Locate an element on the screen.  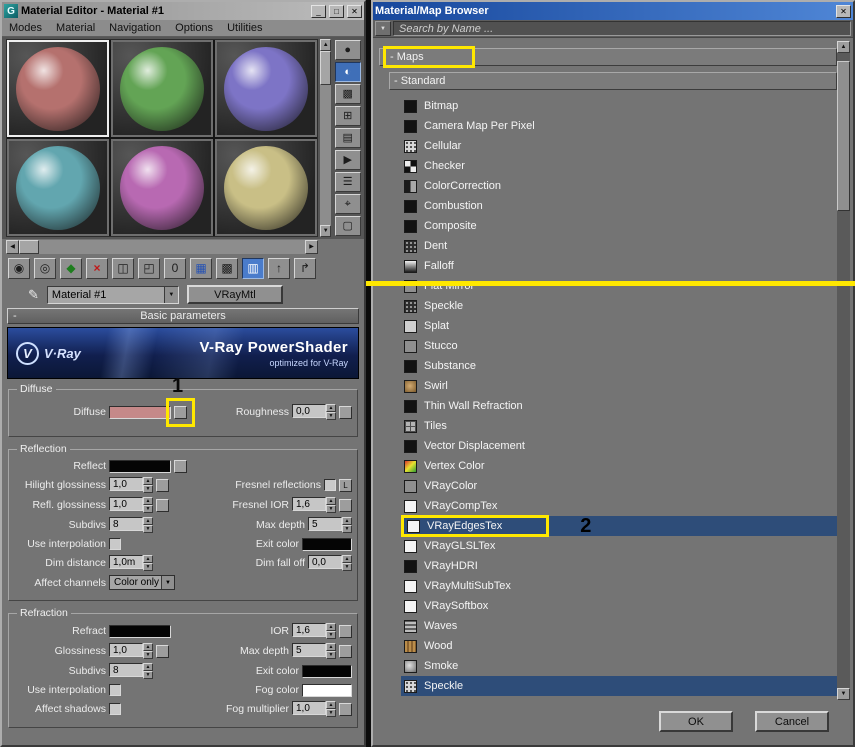
menu-navigation: Navigation is located at coordinates (135, 28).